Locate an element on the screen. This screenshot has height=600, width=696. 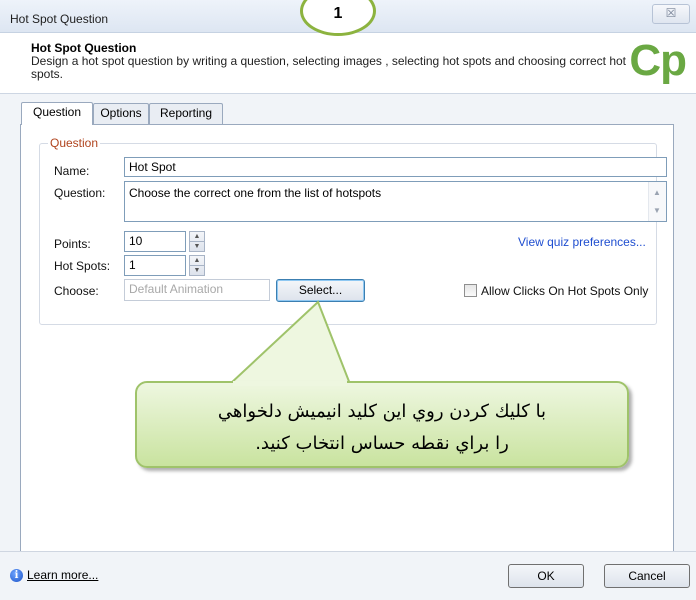
scroll-down-icon: ▼ is located at coordinates (657, 210).